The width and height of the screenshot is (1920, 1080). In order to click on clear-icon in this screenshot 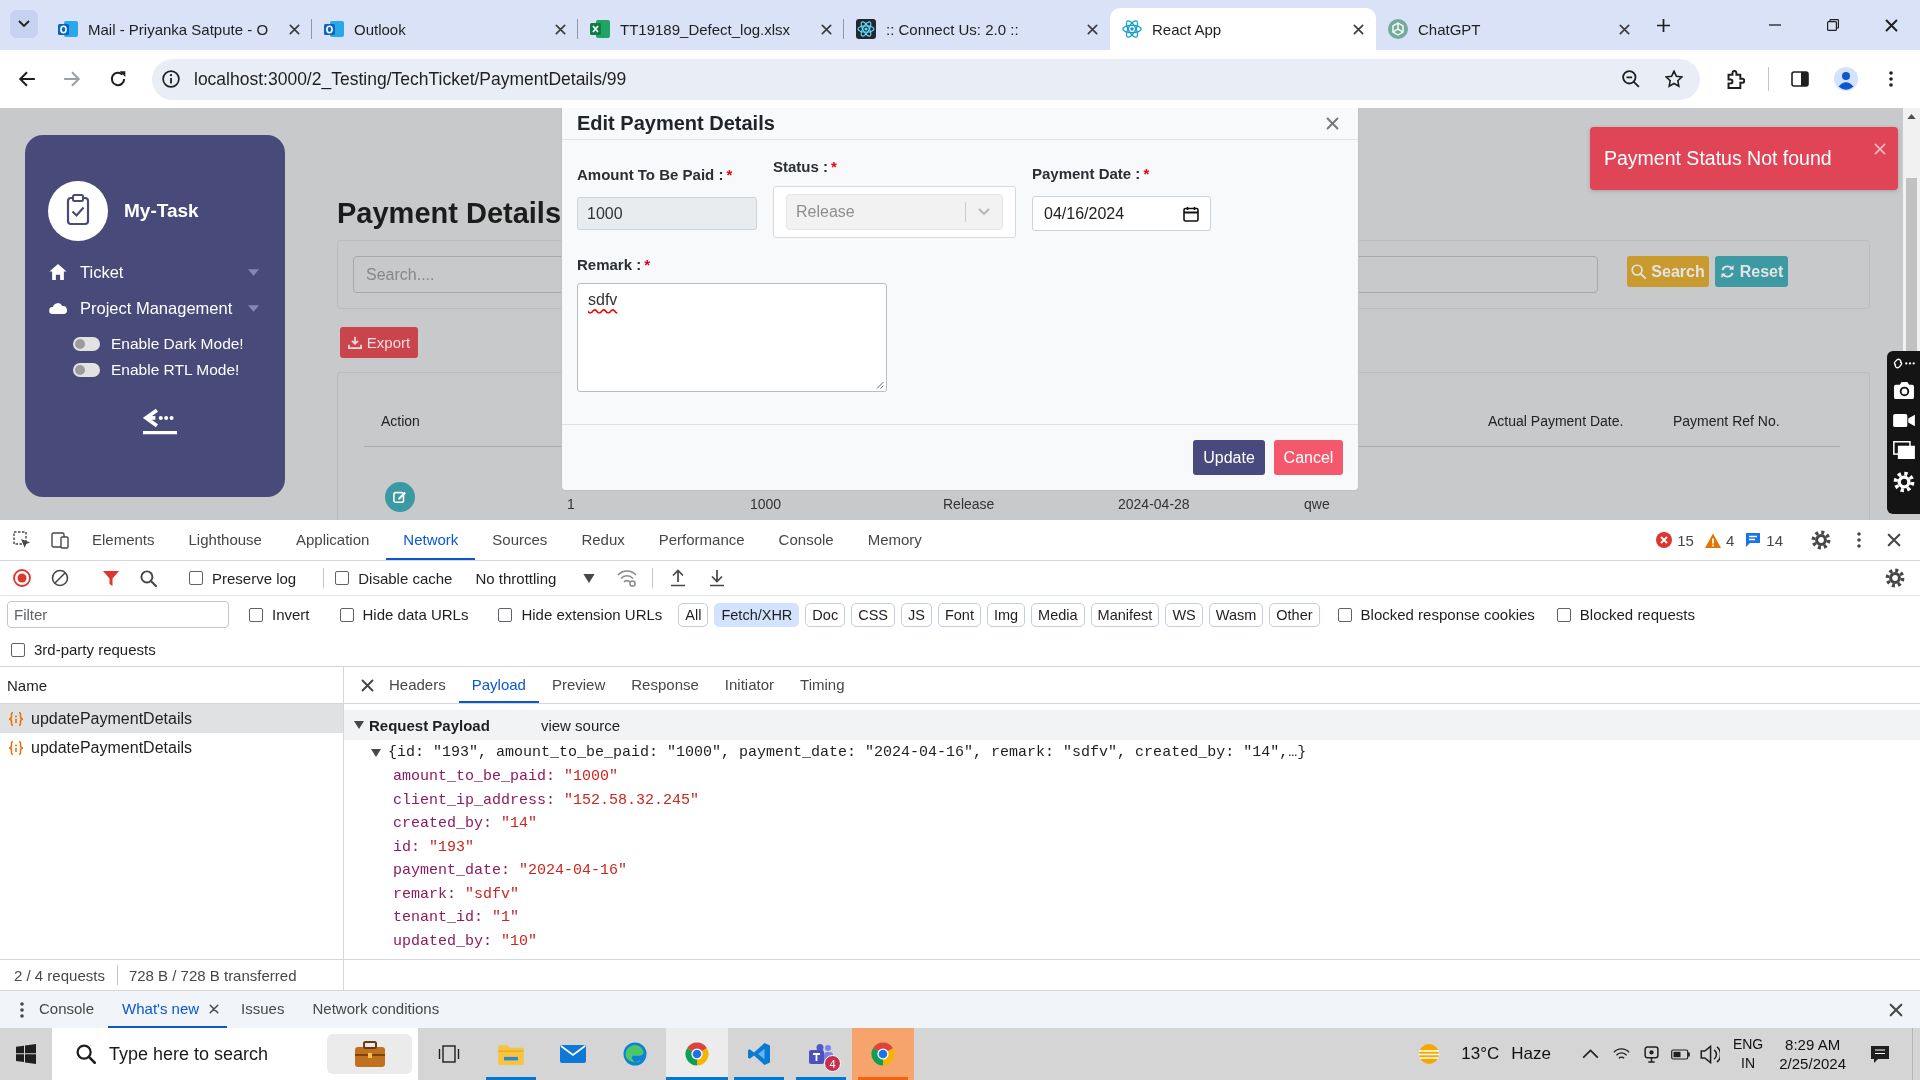, I will do `click(60, 578)`.